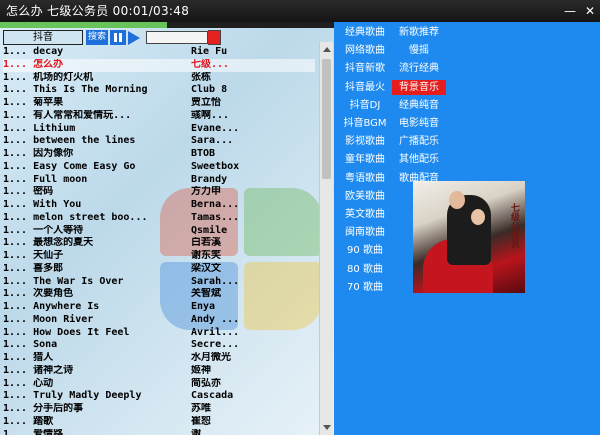 This screenshot has width=600, height=435. What do you see at coordinates (159, 294) in the screenshot?
I see `song-row: 1... 次要角色 关智斌` at bounding box center [159, 294].